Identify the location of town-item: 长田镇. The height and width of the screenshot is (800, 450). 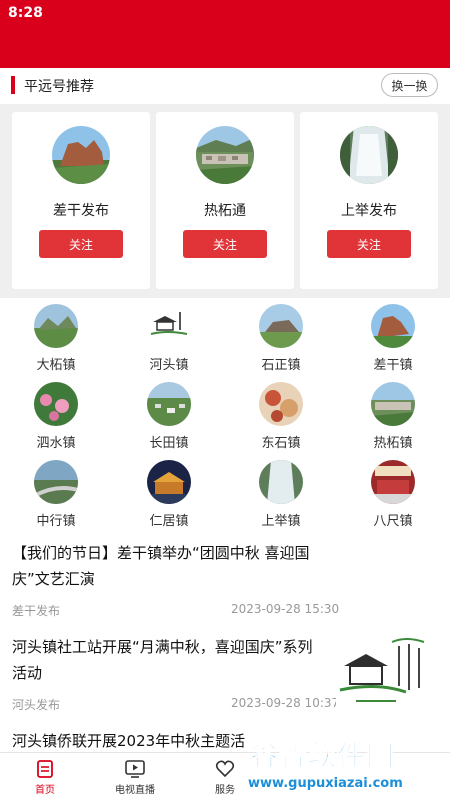
(169, 416).